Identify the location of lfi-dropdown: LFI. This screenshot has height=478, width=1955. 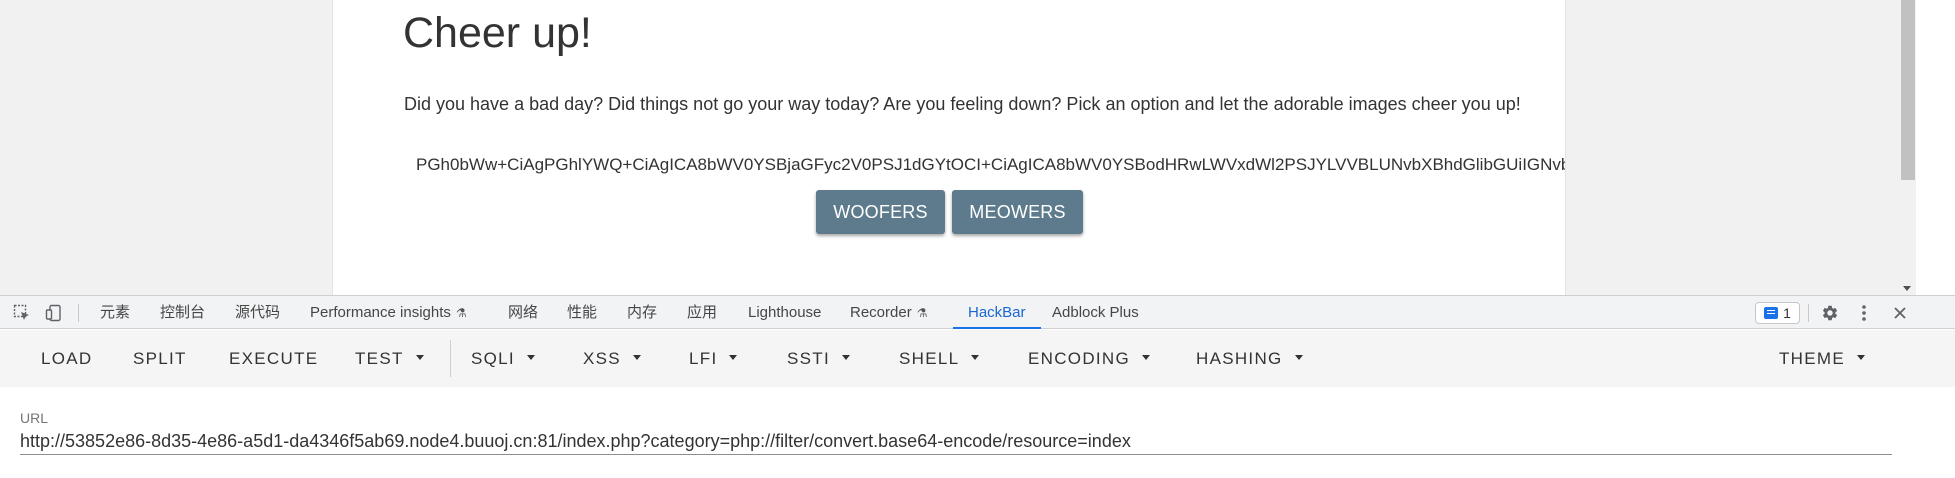
(713, 358).